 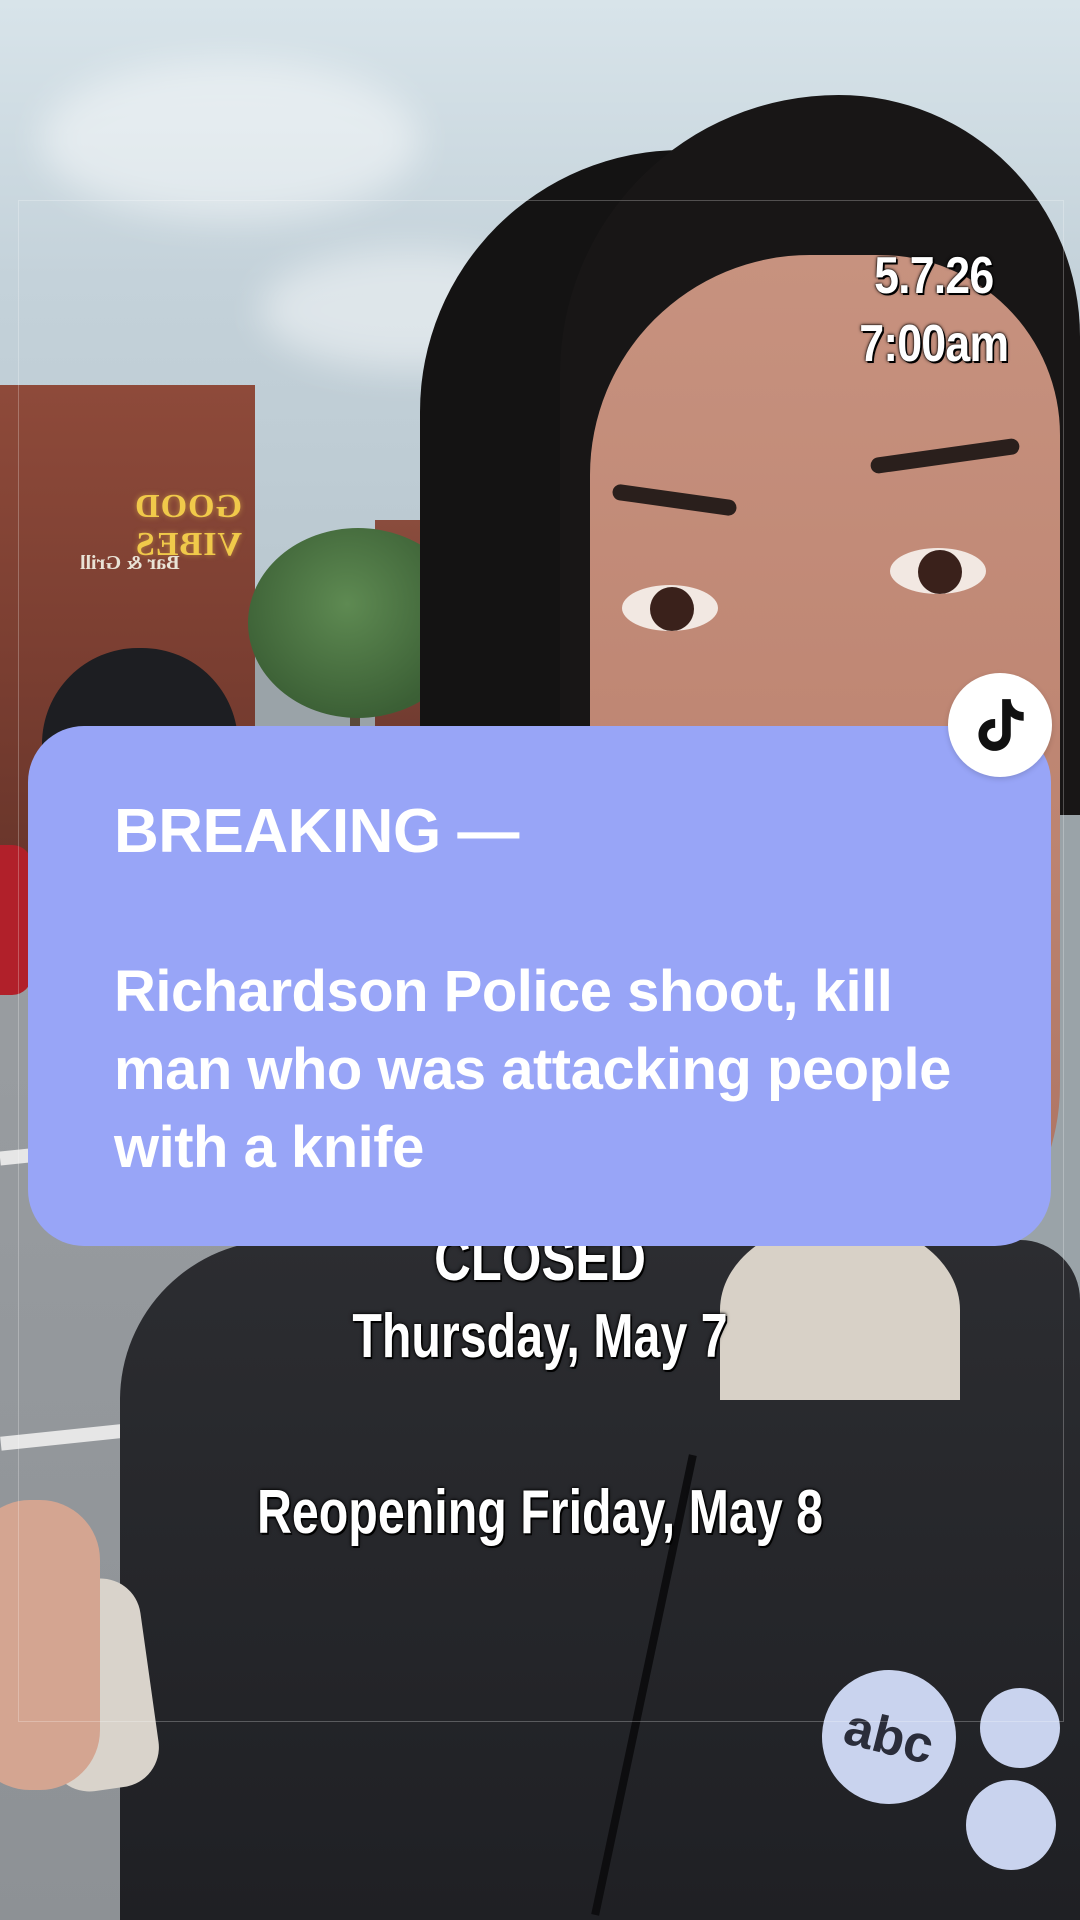 What do you see at coordinates (130, 563) in the screenshot?
I see `storefront-sign-sub: Bar & Grill` at bounding box center [130, 563].